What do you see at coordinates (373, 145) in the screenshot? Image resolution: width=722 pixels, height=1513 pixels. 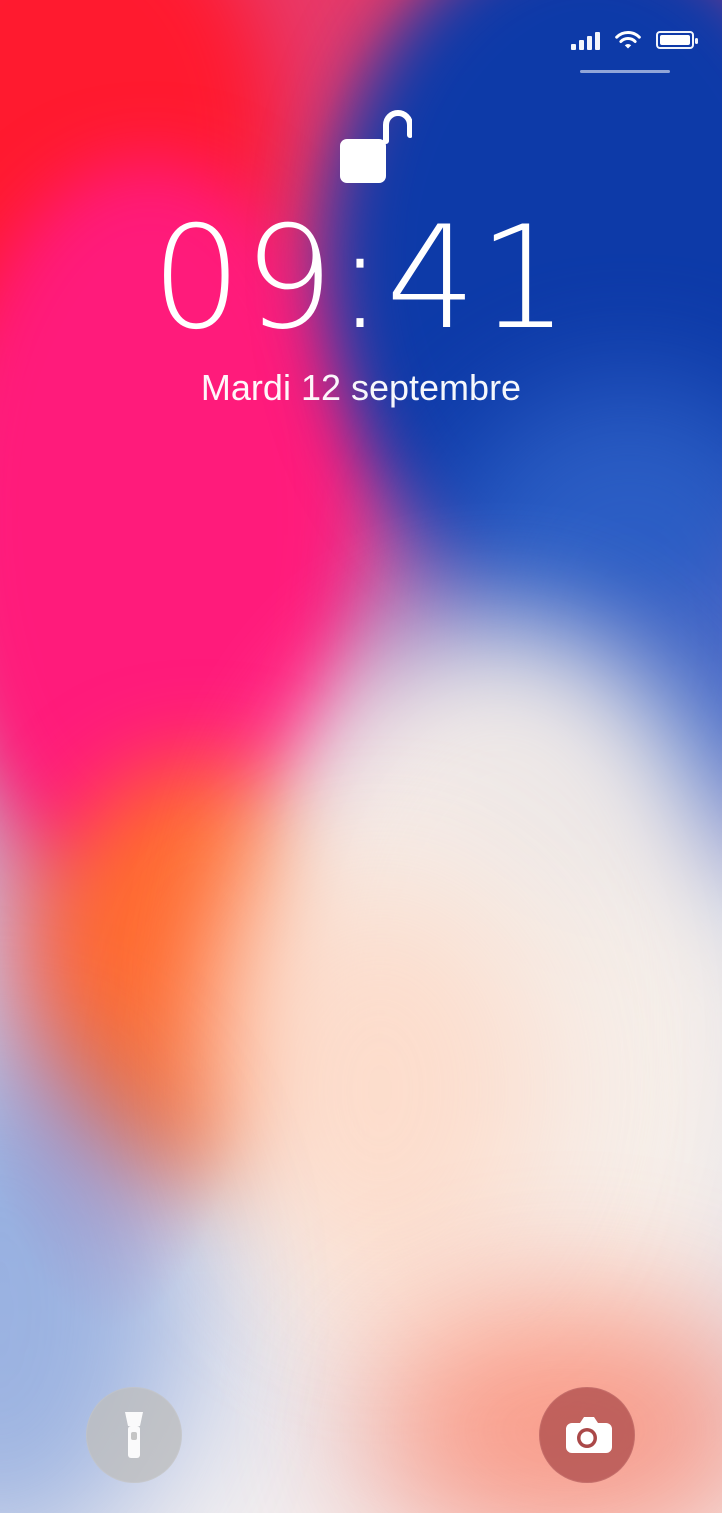 I see `lock-icon` at bounding box center [373, 145].